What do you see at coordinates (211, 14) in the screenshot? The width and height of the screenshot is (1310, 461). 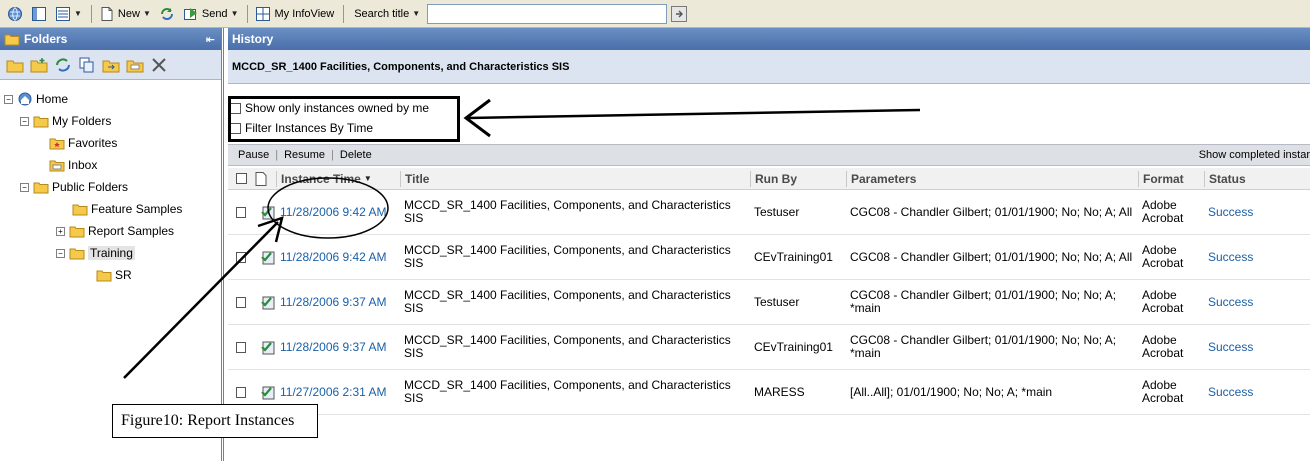 I see `send-button: Send ▼` at bounding box center [211, 14].